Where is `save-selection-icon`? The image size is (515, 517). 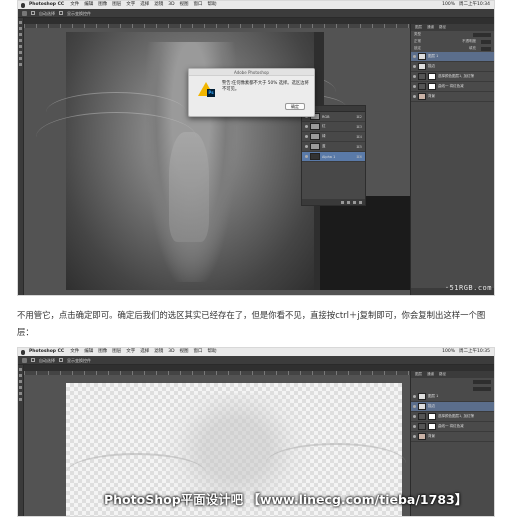 save-selection-icon is located at coordinates (348, 202).